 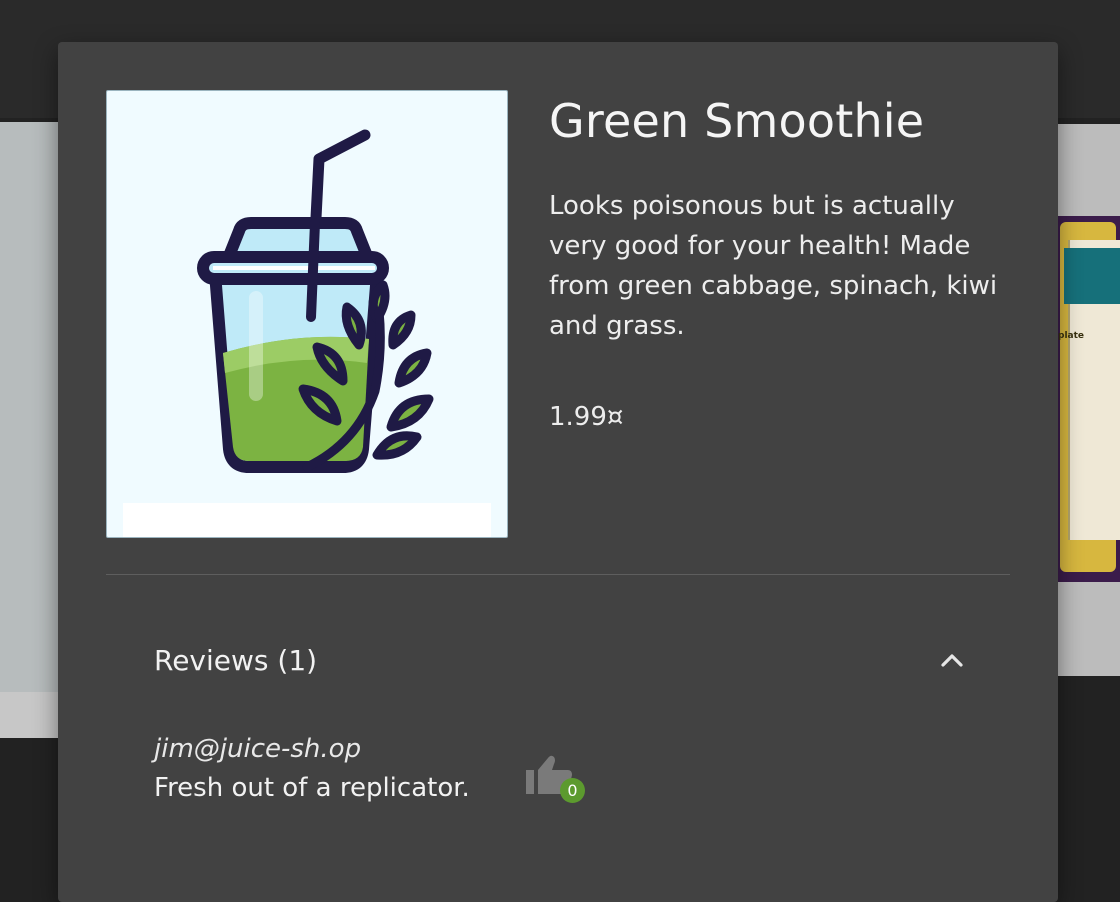 I want to click on review-text: Fresh out of a replicator., so click(x=312, y=788).